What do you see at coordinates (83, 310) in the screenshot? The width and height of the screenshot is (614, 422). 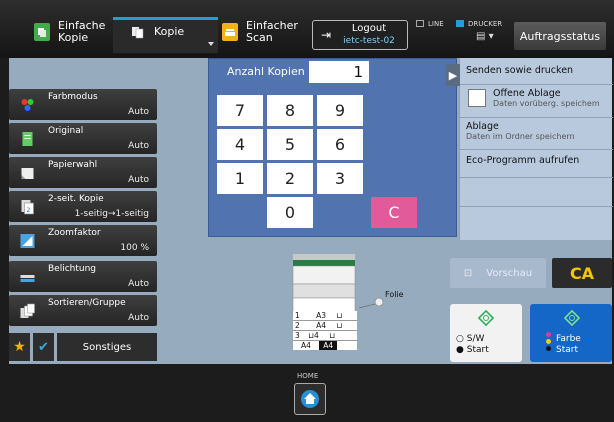 I see `sort-group-button: Sortieren/Gruppe Auto` at bounding box center [83, 310].